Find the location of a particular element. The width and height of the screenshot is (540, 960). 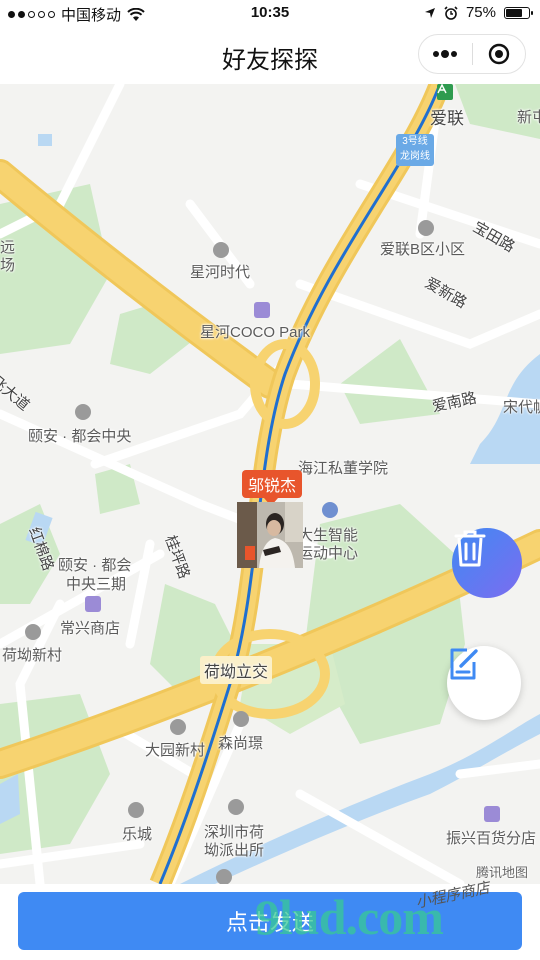

bottom-bar: 点击发送 9lud.com 小程序商店 is located at coordinates (270, 920).